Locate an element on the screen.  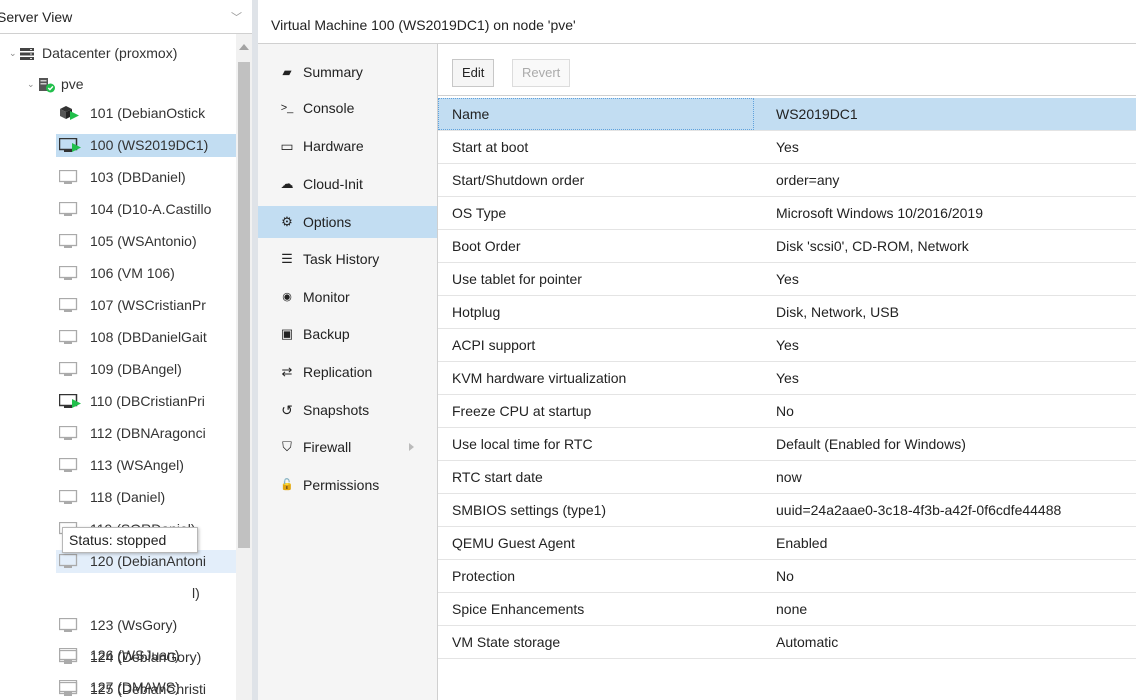
option-key: Boot Order is located at coordinates (486, 246).